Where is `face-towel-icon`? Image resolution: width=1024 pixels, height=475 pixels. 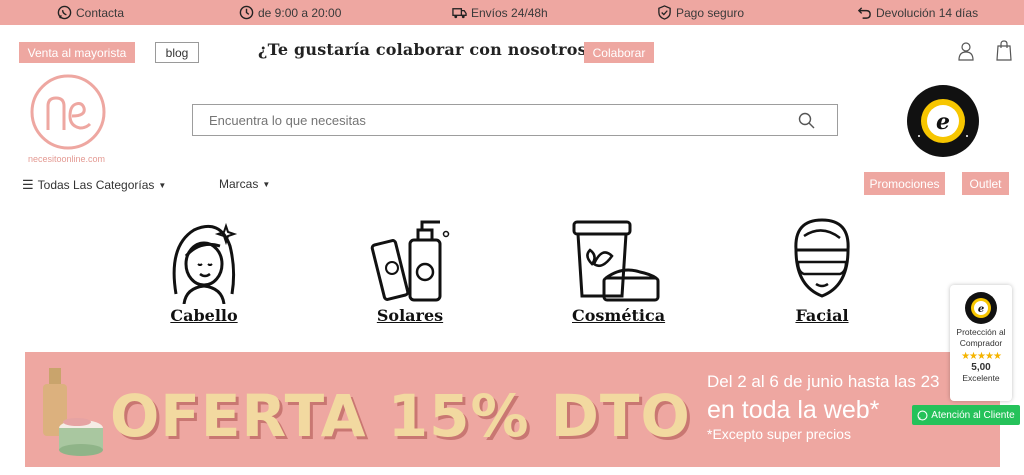 face-towel-icon is located at coordinates (822, 258).